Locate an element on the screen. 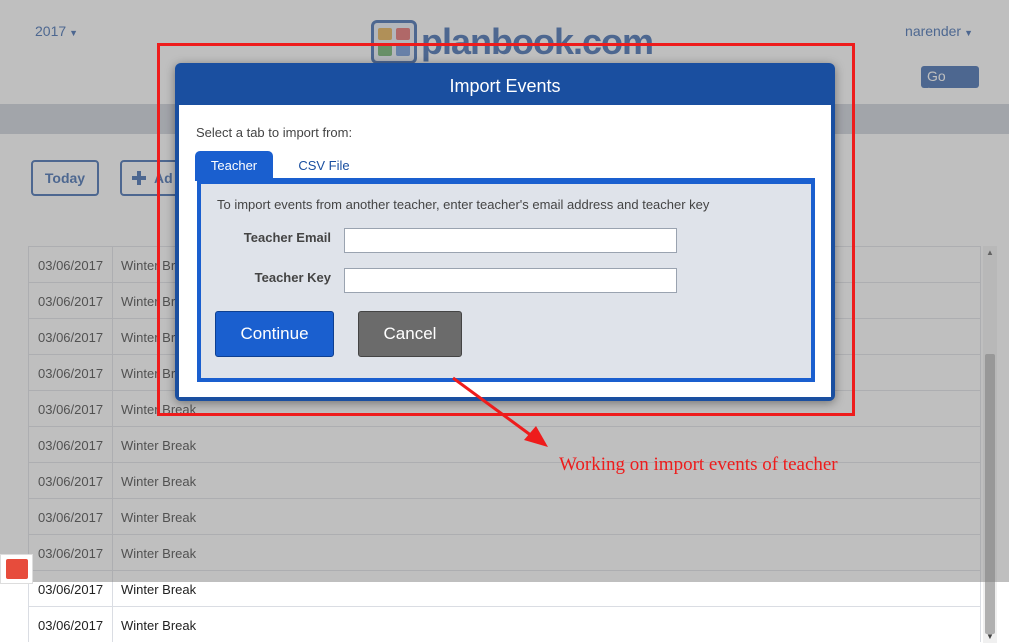  table-row: 03/06/2017Winter Break is located at coordinates (504, 624).